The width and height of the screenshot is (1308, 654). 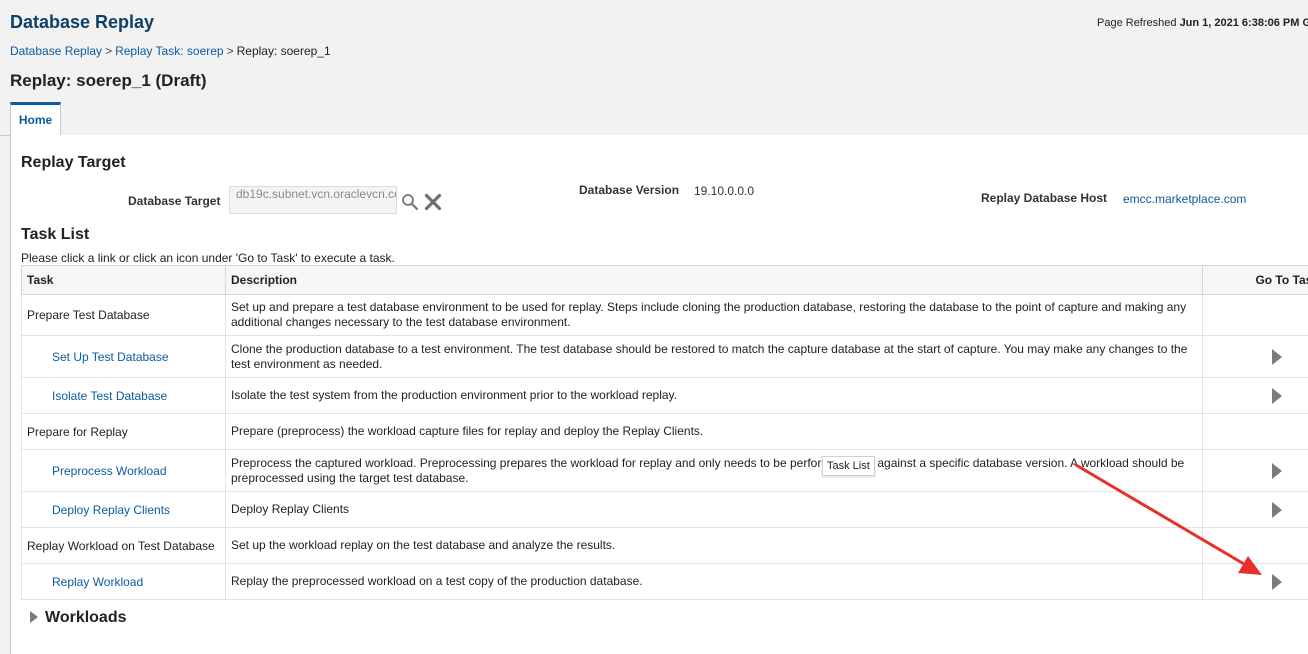 I want to click on workloads-heading: Workloads, so click(x=86, y=618).